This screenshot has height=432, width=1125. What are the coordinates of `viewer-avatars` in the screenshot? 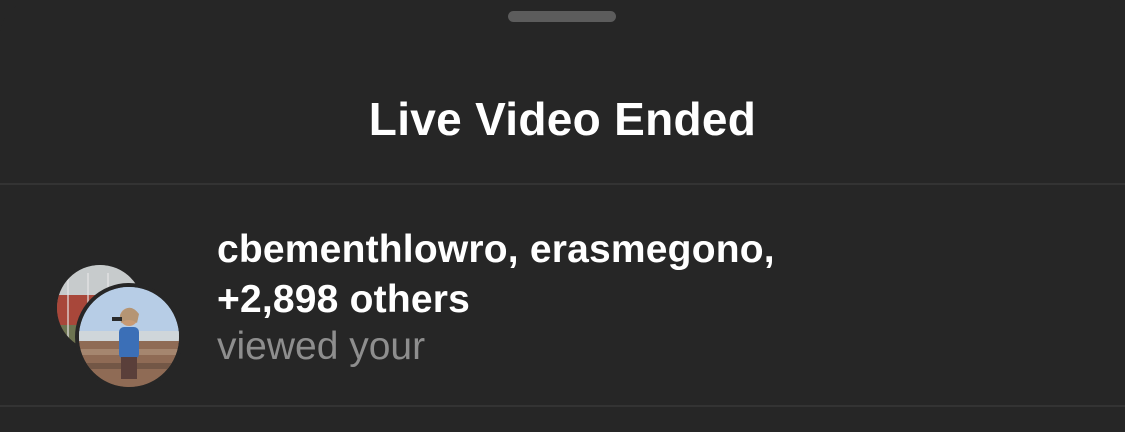 It's located at (117, 325).